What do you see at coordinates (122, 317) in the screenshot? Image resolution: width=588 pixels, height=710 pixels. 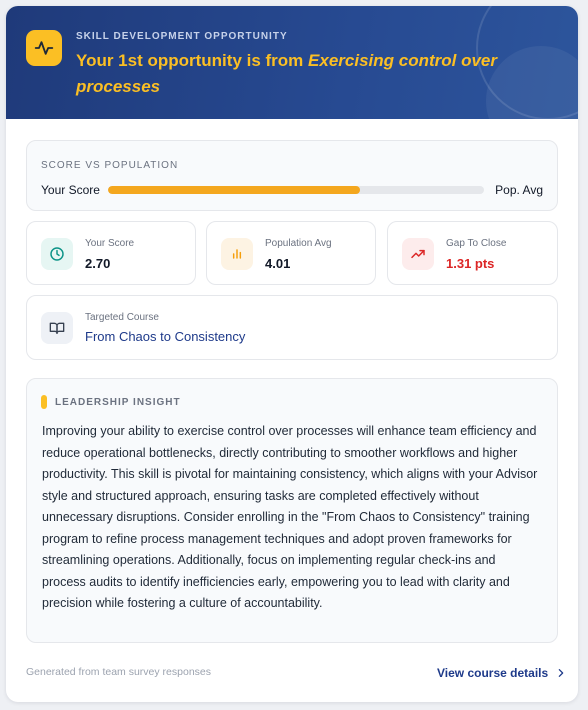 I see `course-label: Targeted Course` at bounding box center [122, 317].